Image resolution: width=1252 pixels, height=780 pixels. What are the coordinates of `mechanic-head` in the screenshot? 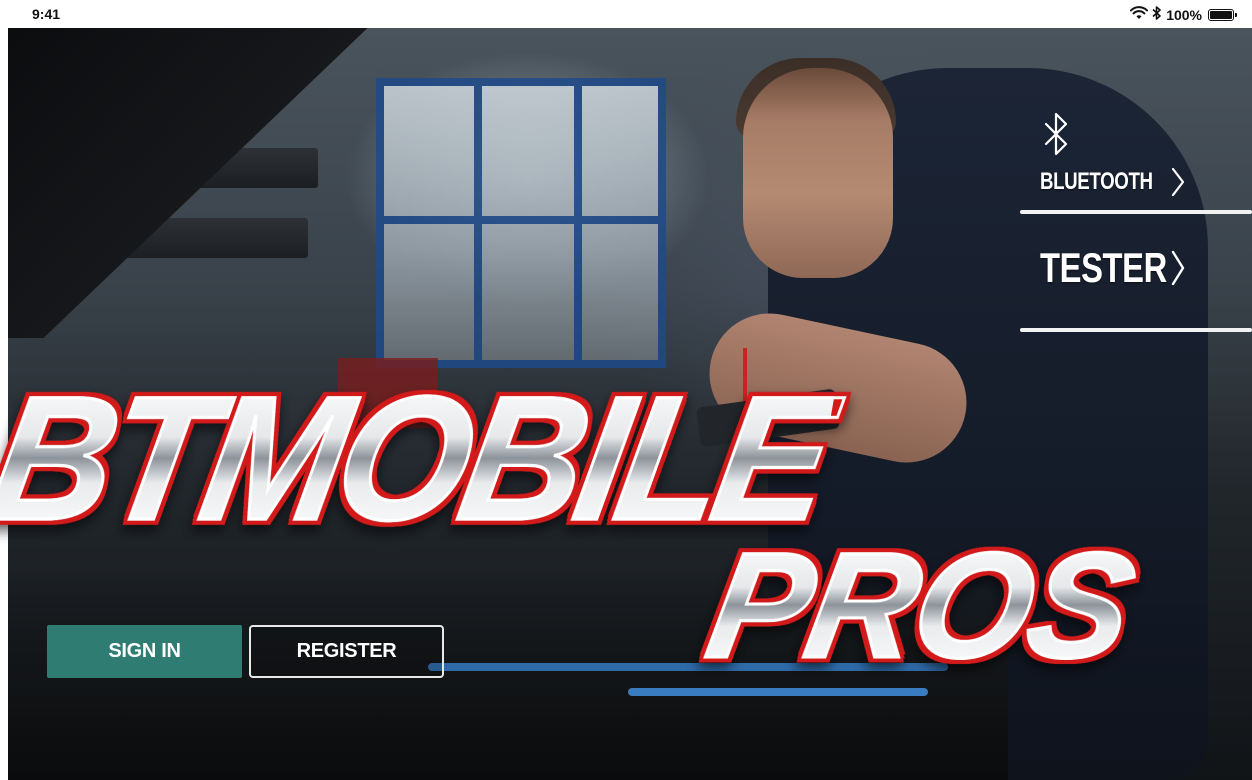 It's located at (818, 173).